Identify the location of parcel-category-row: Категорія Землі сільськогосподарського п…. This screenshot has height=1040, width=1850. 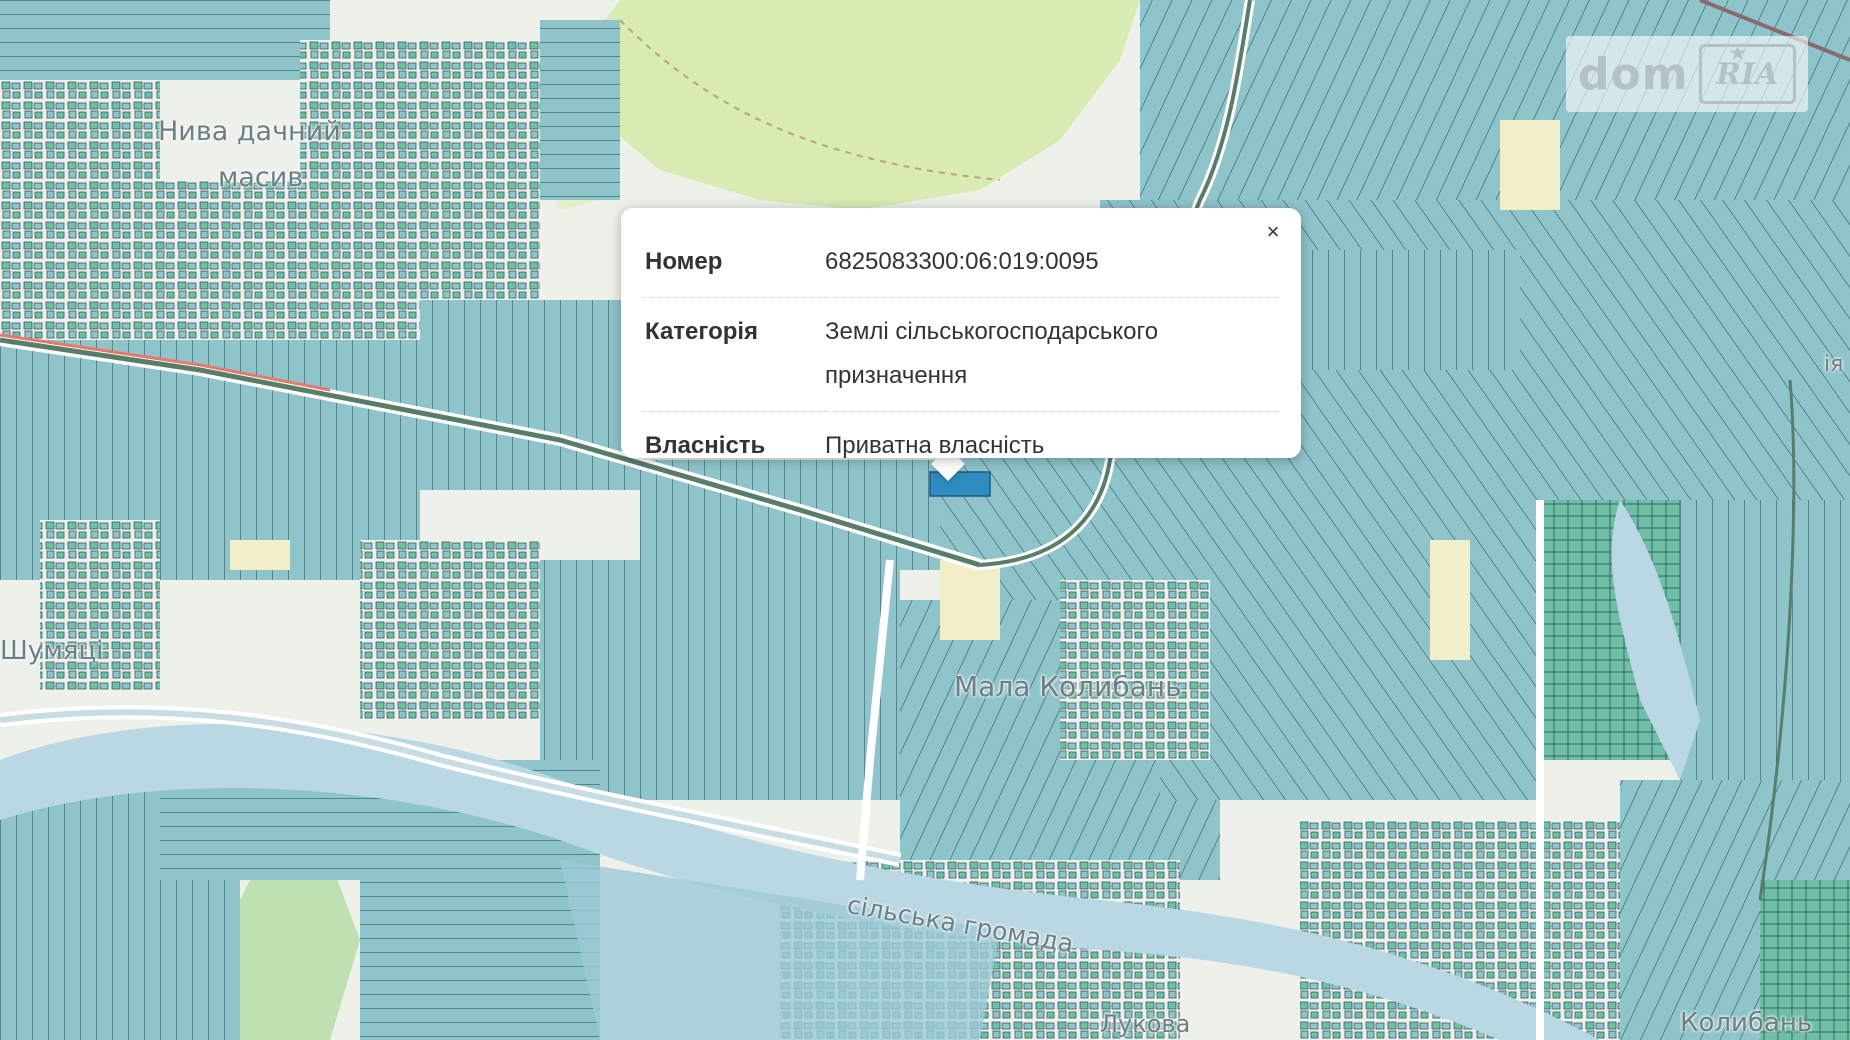
(961, 354).